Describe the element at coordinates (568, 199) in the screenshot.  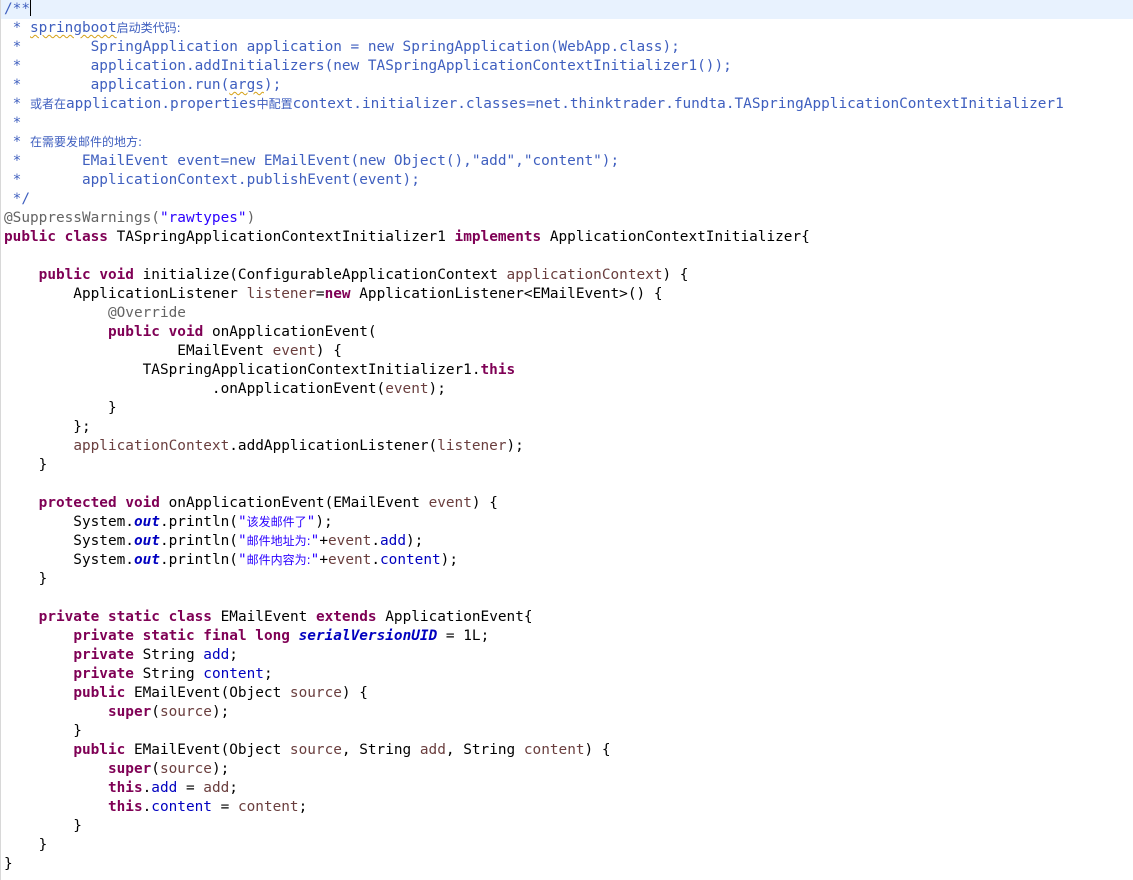
I see `code-line: */` at that location.